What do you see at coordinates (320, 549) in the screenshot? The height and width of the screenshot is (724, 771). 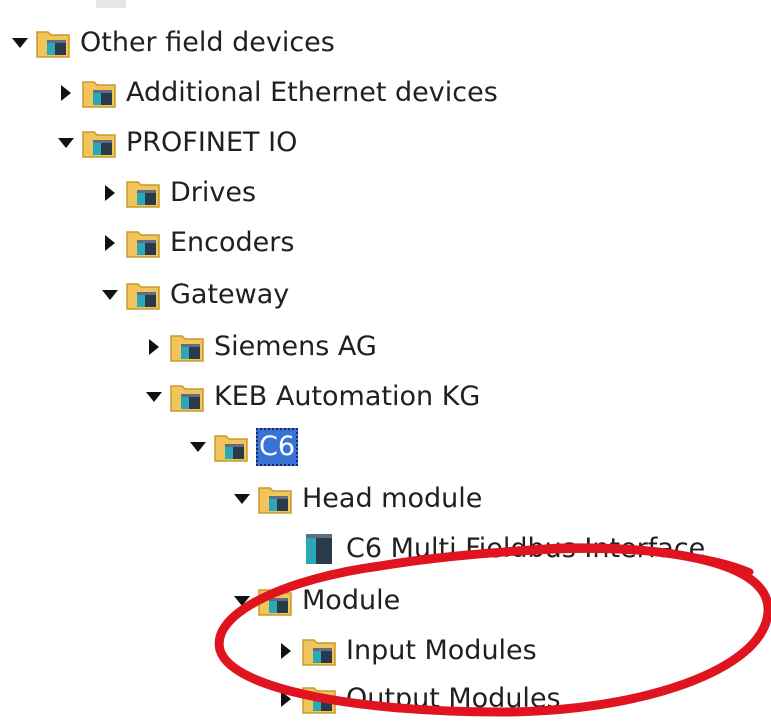 I see `device-module-icon` at bounding box center [320, 549].